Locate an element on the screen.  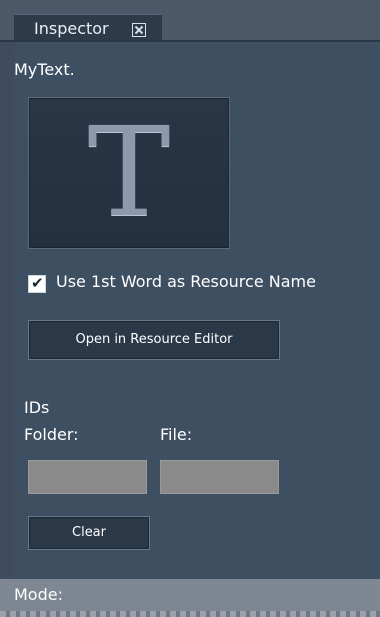
text-type-icon: T is located at coordinates (129, 173).